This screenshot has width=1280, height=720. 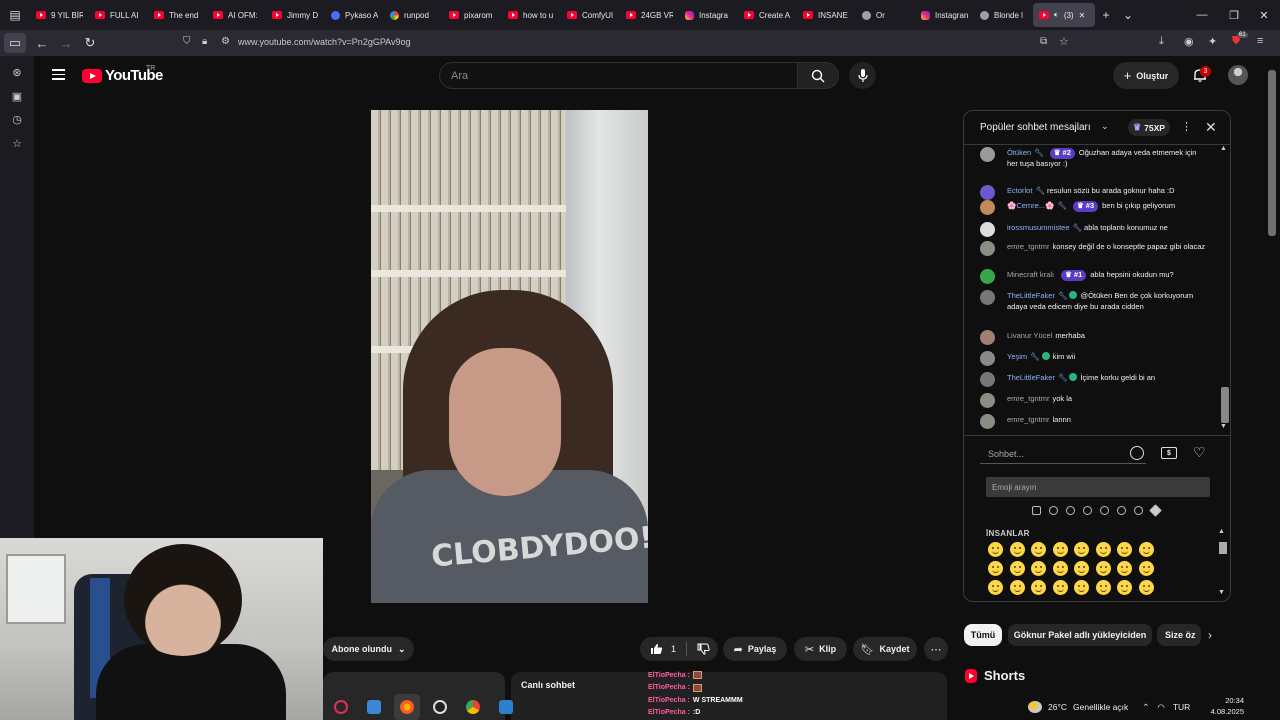 What do you see at coordinates (1064, 15) in the screenshot?
I see `browser-tab: 🔈︎ (3) ✕` at bounding box center [1064, 15].